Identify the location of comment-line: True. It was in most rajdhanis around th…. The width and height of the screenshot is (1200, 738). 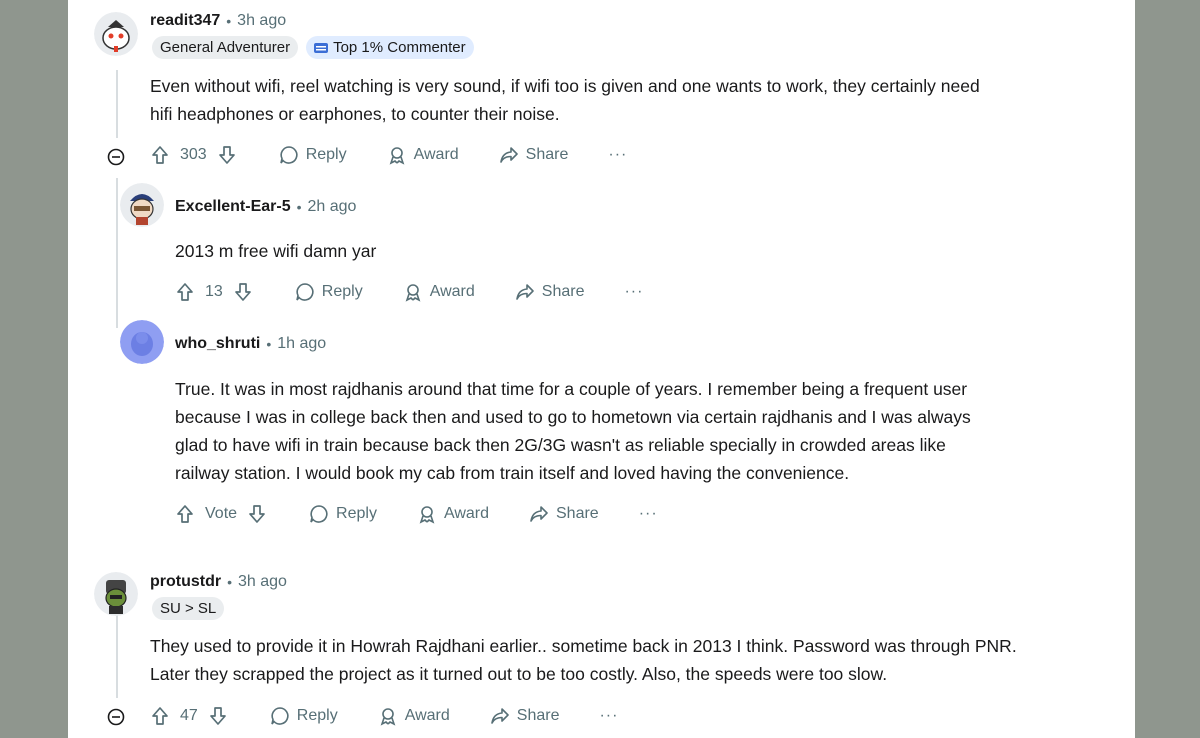
(571, 389).